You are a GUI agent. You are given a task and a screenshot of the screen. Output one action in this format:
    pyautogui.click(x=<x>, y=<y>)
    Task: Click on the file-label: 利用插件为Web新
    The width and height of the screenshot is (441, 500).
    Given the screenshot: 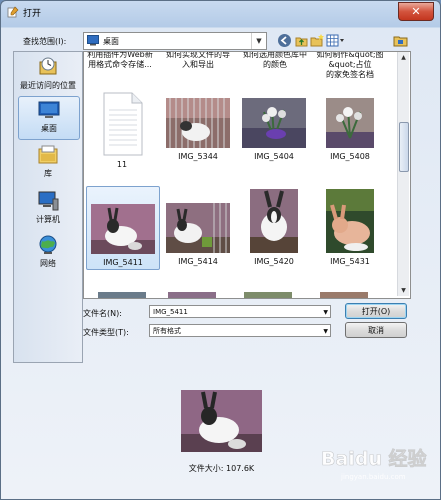 What is the action you would take?
    pyautogui.click(x=120, y=55)
    